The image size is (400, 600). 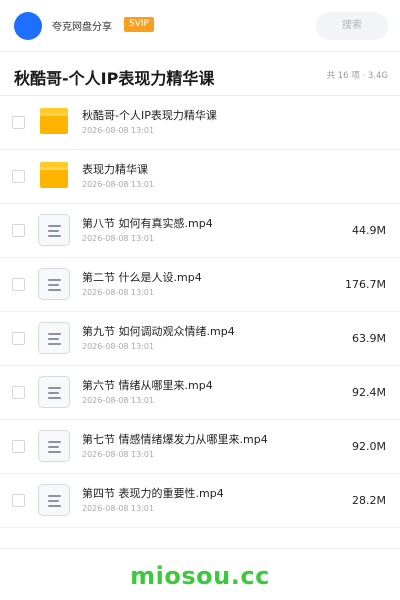 I want to click on file-name: 第九节 如何调动观众情绪.mp4, so click(x=158, y=331).